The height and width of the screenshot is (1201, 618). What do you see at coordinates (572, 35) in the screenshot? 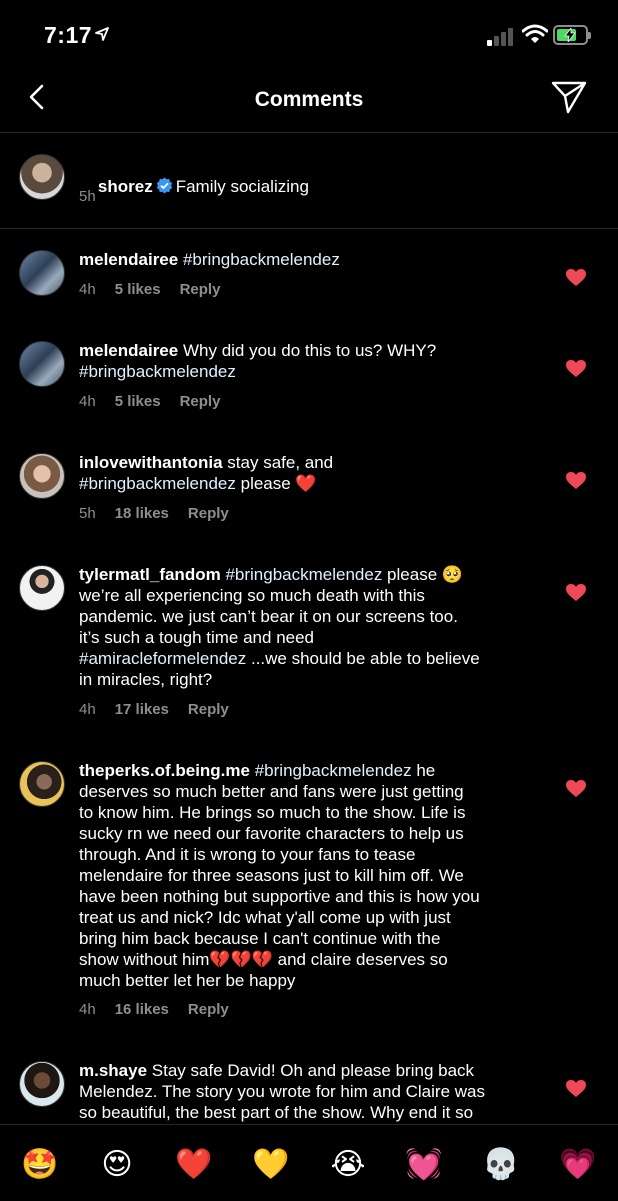
I see `battery-icon` at bounding box center [572, 35].